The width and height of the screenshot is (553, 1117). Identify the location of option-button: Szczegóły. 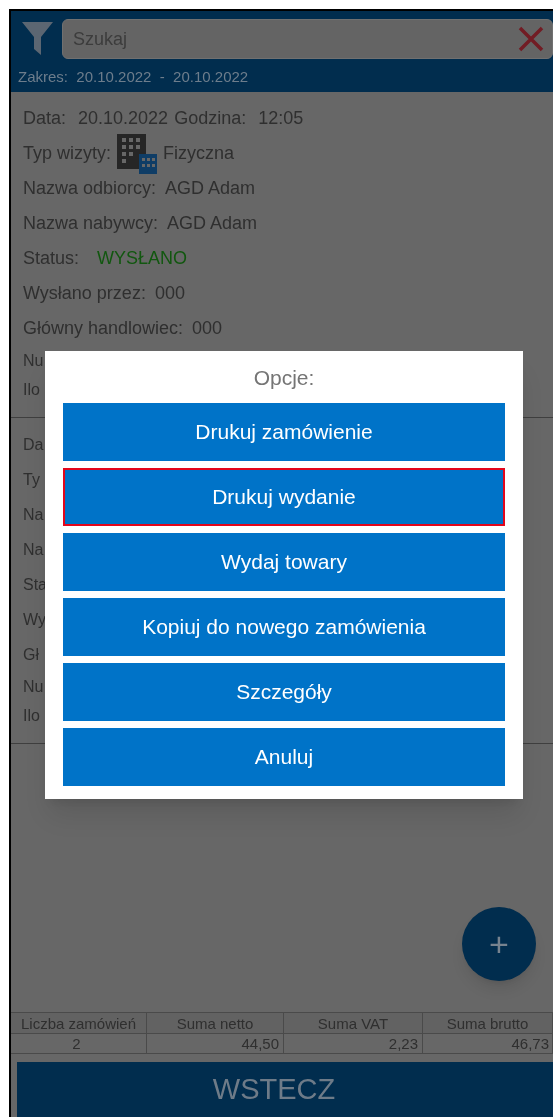
(284, 692).